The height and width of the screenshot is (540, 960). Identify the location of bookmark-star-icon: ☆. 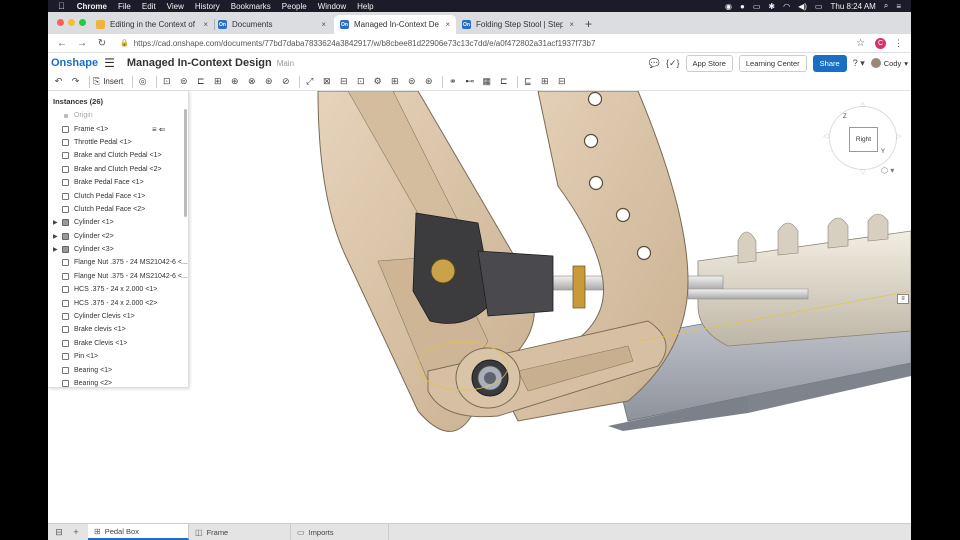
(860, 43).